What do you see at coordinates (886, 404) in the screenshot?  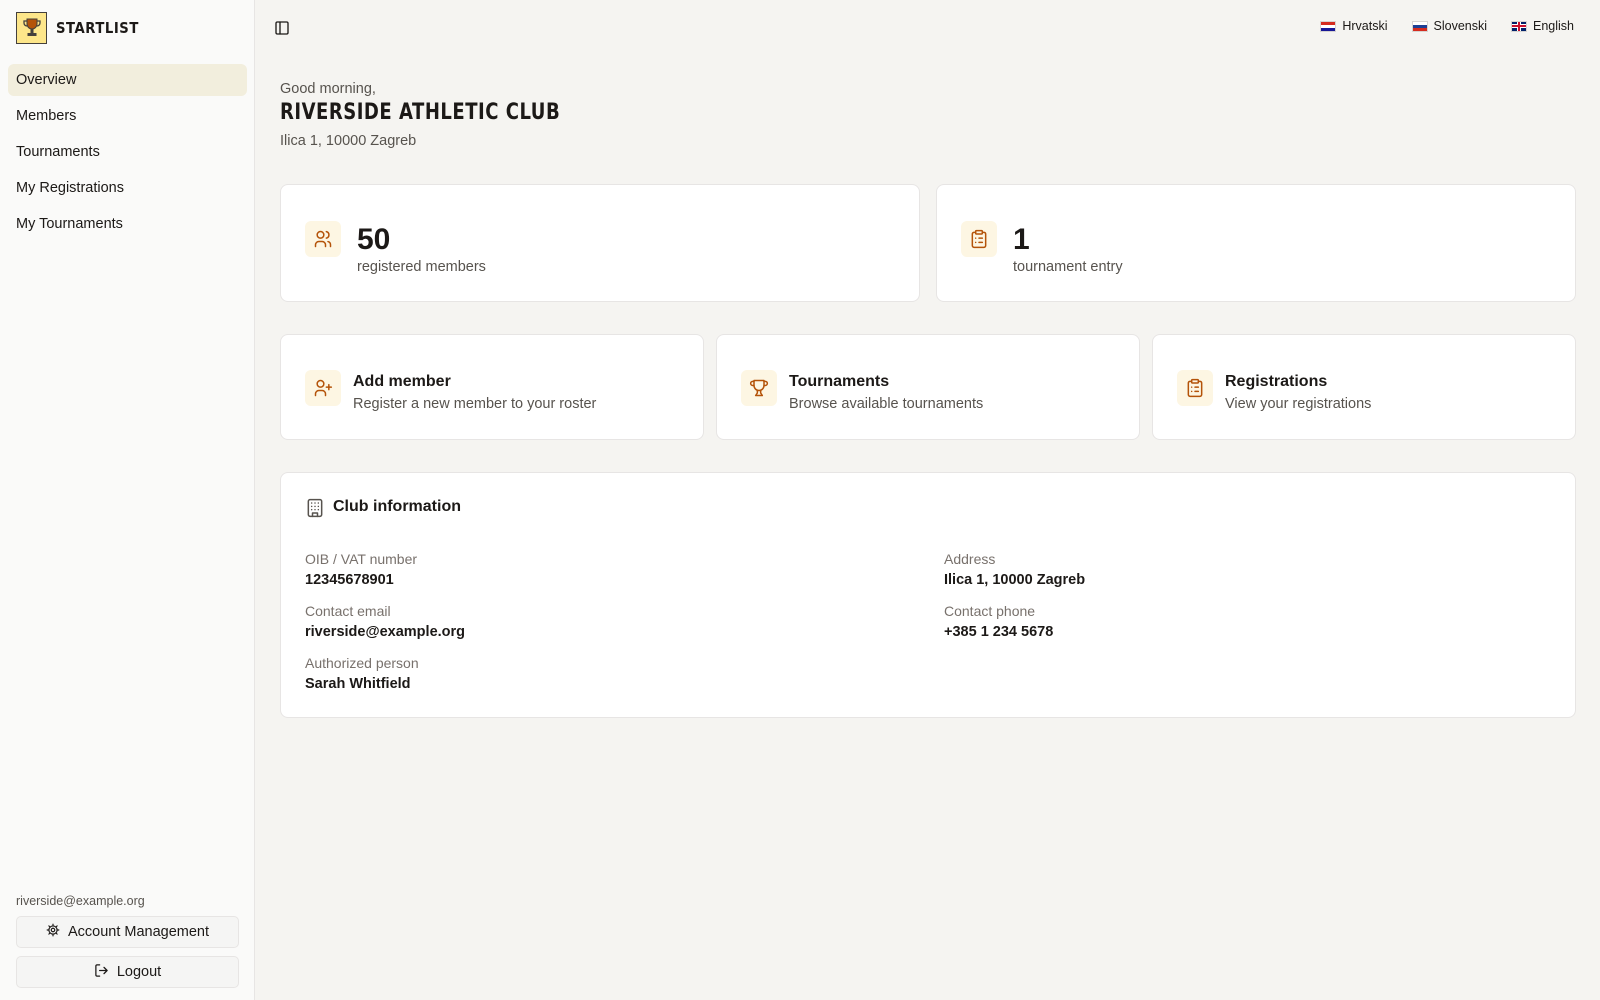 I see `action-subtitle: Browse available tournaments` at bounding box center [886, 404].